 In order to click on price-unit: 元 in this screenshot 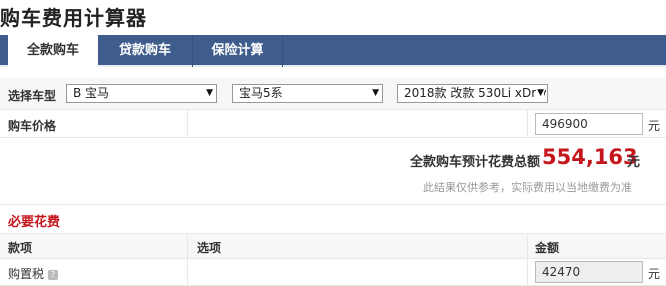, I will do `click(654, 126)`.